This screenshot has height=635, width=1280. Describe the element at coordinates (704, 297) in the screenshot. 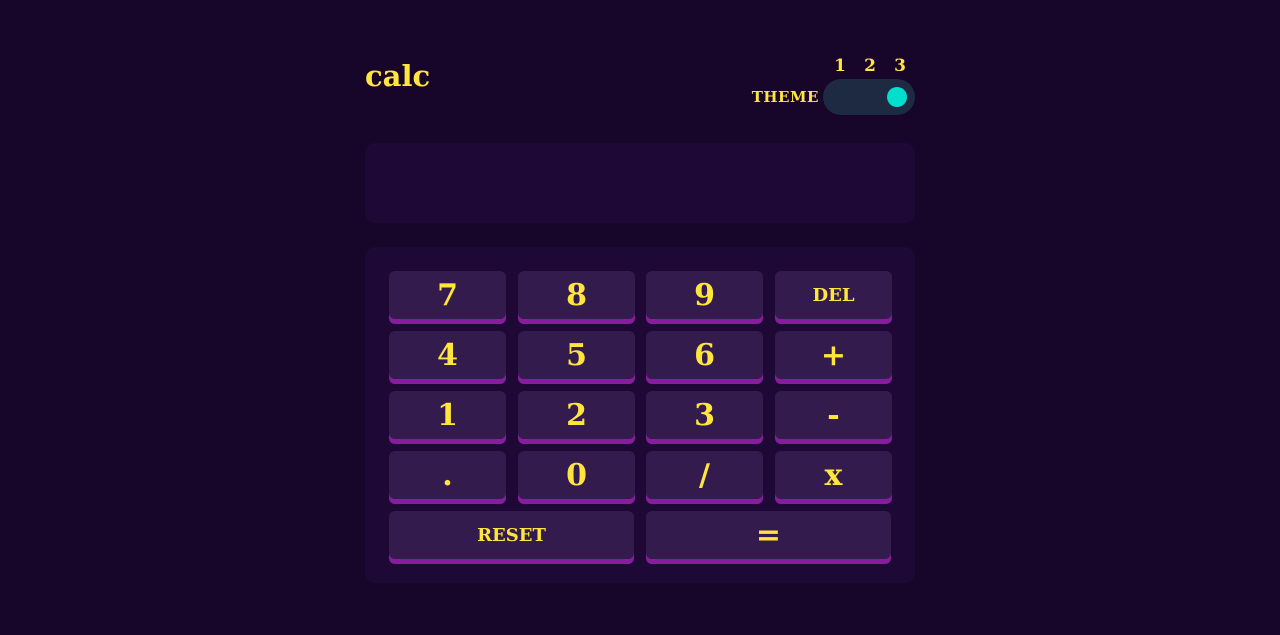

I see `key-9: 9` at that location.